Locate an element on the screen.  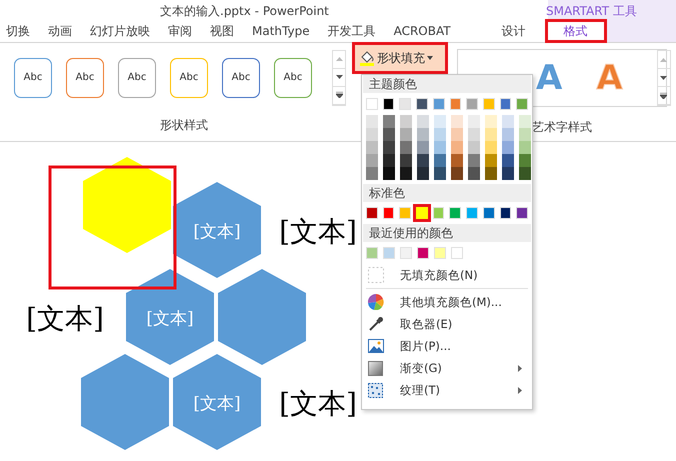
paint-bucket-icon is located at coordinates (367, 58).